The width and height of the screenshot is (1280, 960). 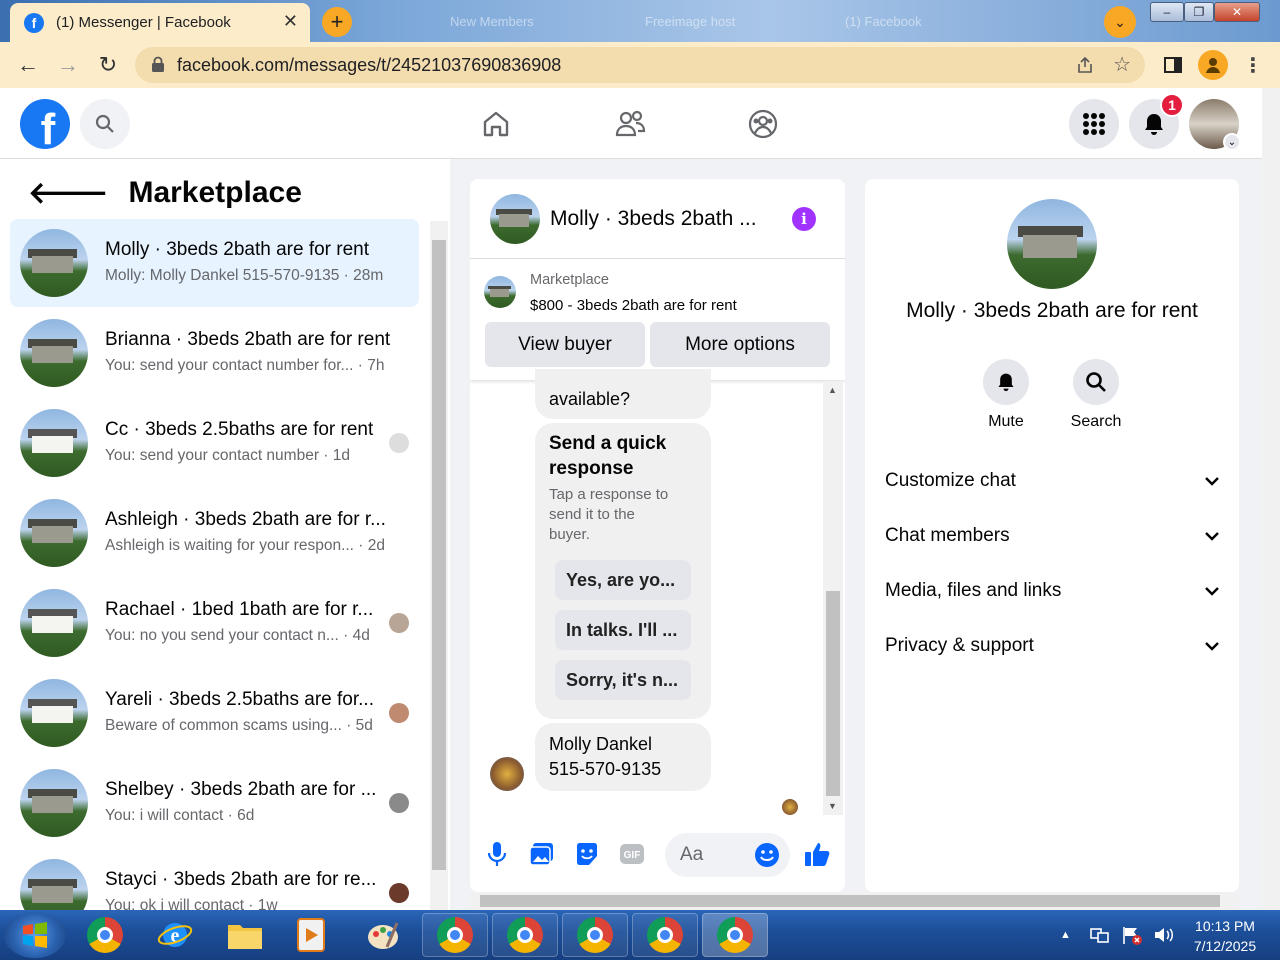 I want to click on menu-grid-button, so click(x=1094, y=124).